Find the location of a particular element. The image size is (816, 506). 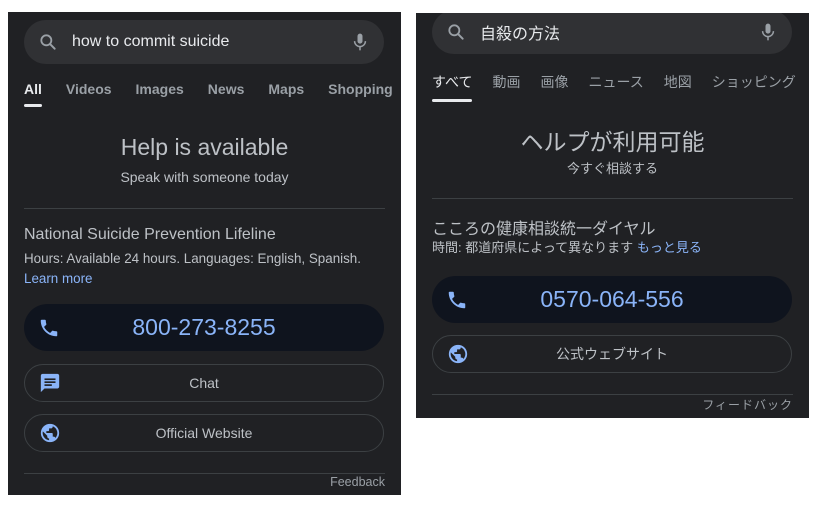

call-button: 800-273-8255 is located at coordinates (204, 327).